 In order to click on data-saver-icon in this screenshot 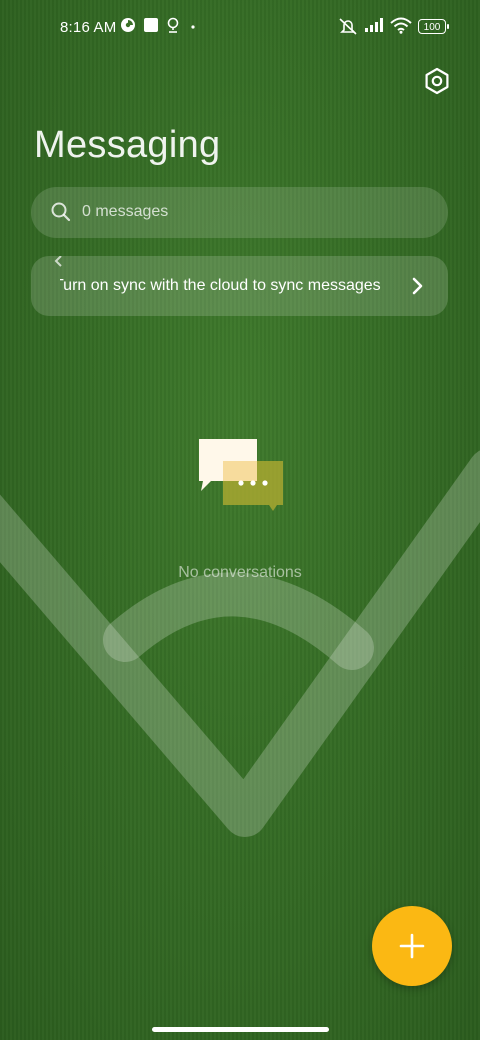, I will do `click(128, 25)`.